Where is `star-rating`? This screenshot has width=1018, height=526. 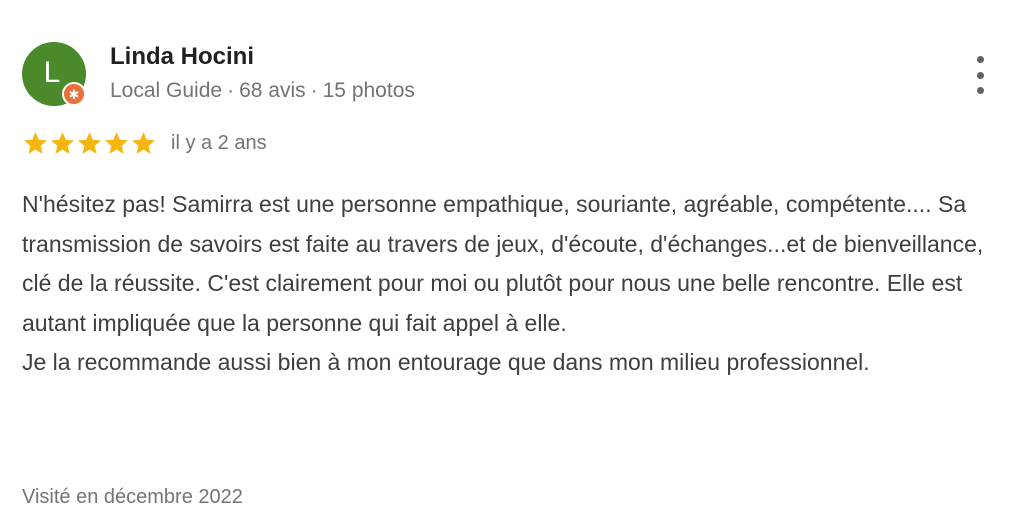
star-rating is located at coordinates (89, 143).